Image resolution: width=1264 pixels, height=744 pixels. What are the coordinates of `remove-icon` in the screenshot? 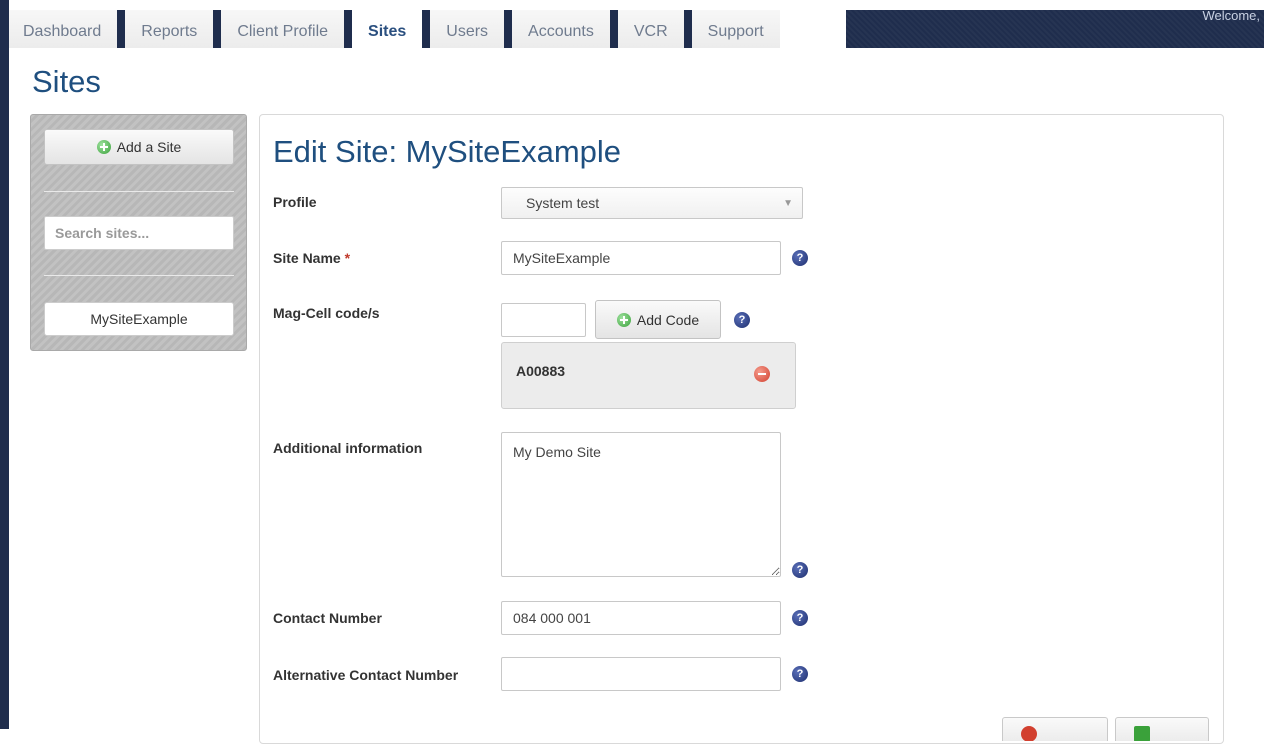 It's located at (762, 374).